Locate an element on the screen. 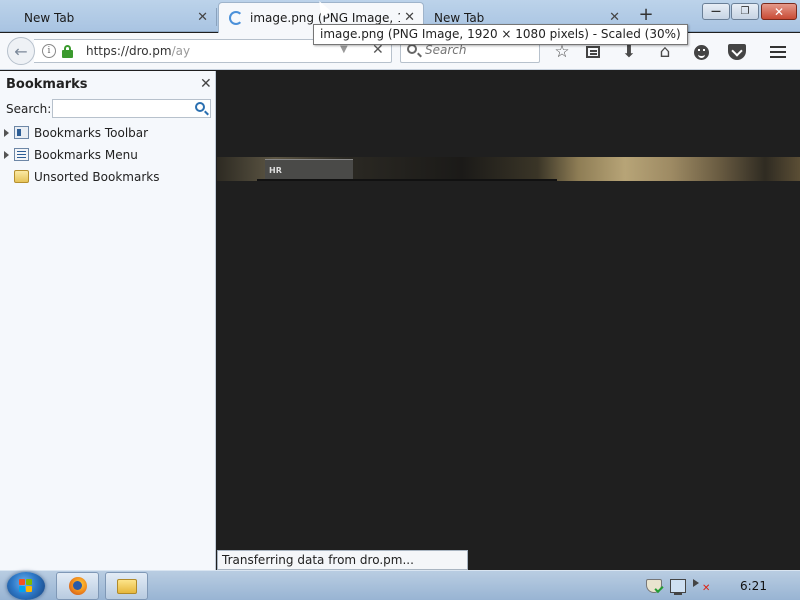 This screenshot has height=600, width=800. bookmark-folder-toolbar: Bookmarks Toolbar is located at coordinates (107, 133).